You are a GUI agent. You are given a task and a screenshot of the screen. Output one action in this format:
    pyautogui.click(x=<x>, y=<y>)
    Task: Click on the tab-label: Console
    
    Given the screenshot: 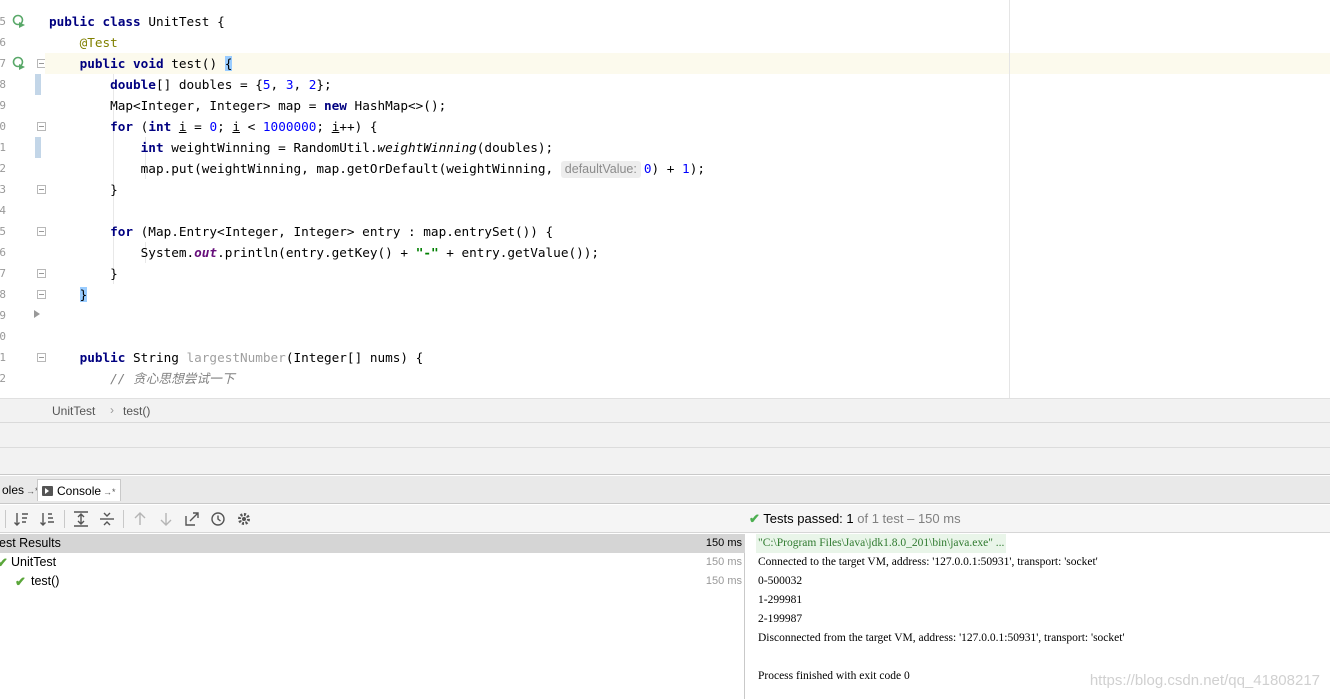 What is the action you would take?
    pyautogui.click(x=79, y=491)
    